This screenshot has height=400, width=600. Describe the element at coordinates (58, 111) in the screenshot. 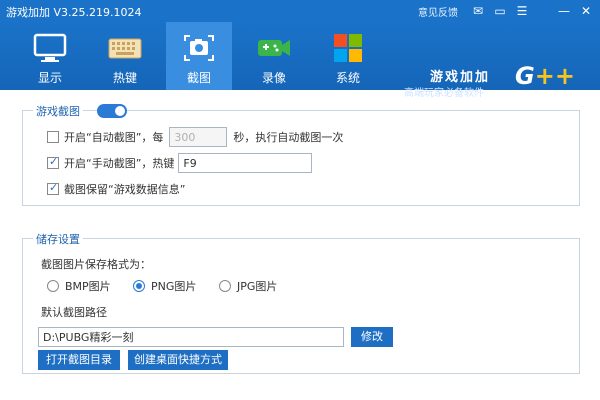

I see `panel-title: 游戏截图` at that location.